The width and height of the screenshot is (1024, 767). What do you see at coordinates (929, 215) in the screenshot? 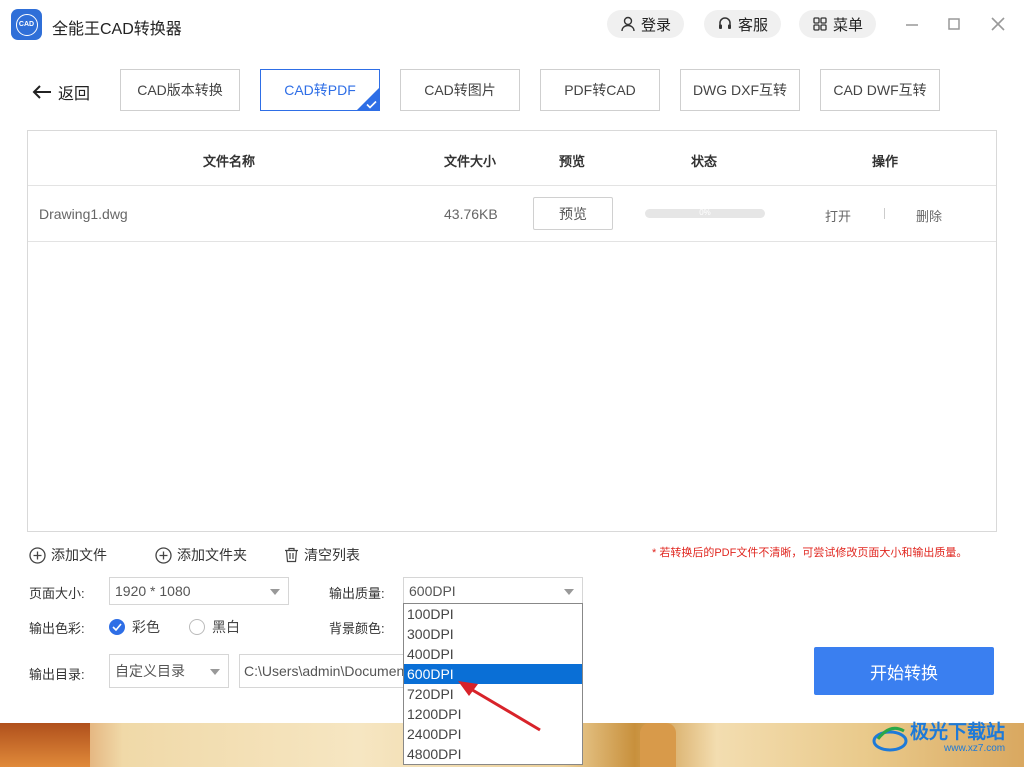
I see `delete-link: 删除` at bounding box center [929, 215].